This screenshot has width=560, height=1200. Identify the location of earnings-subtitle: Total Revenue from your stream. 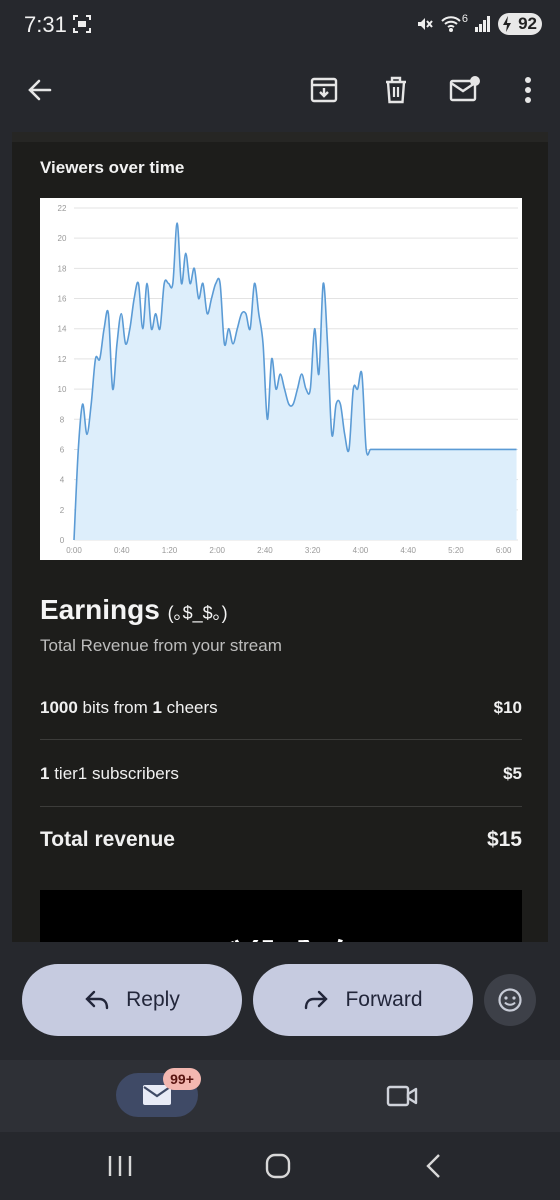
(161, 645).